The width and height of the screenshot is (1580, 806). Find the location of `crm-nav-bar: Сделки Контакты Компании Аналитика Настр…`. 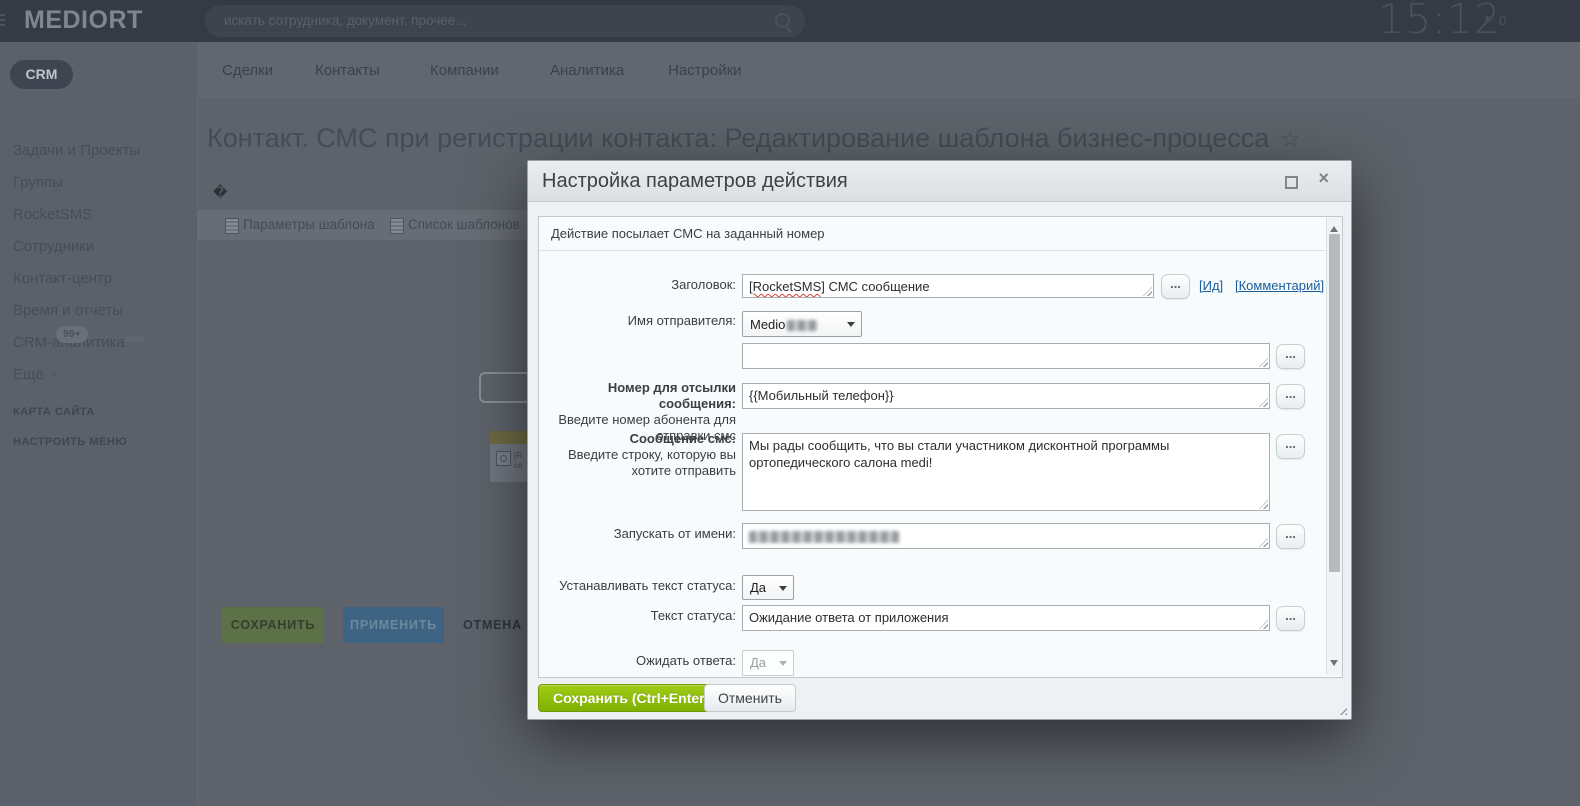

crm-nav-bar: Сделки Контакты Компании Аналитика Настр… is located at coordinates (888, 70).